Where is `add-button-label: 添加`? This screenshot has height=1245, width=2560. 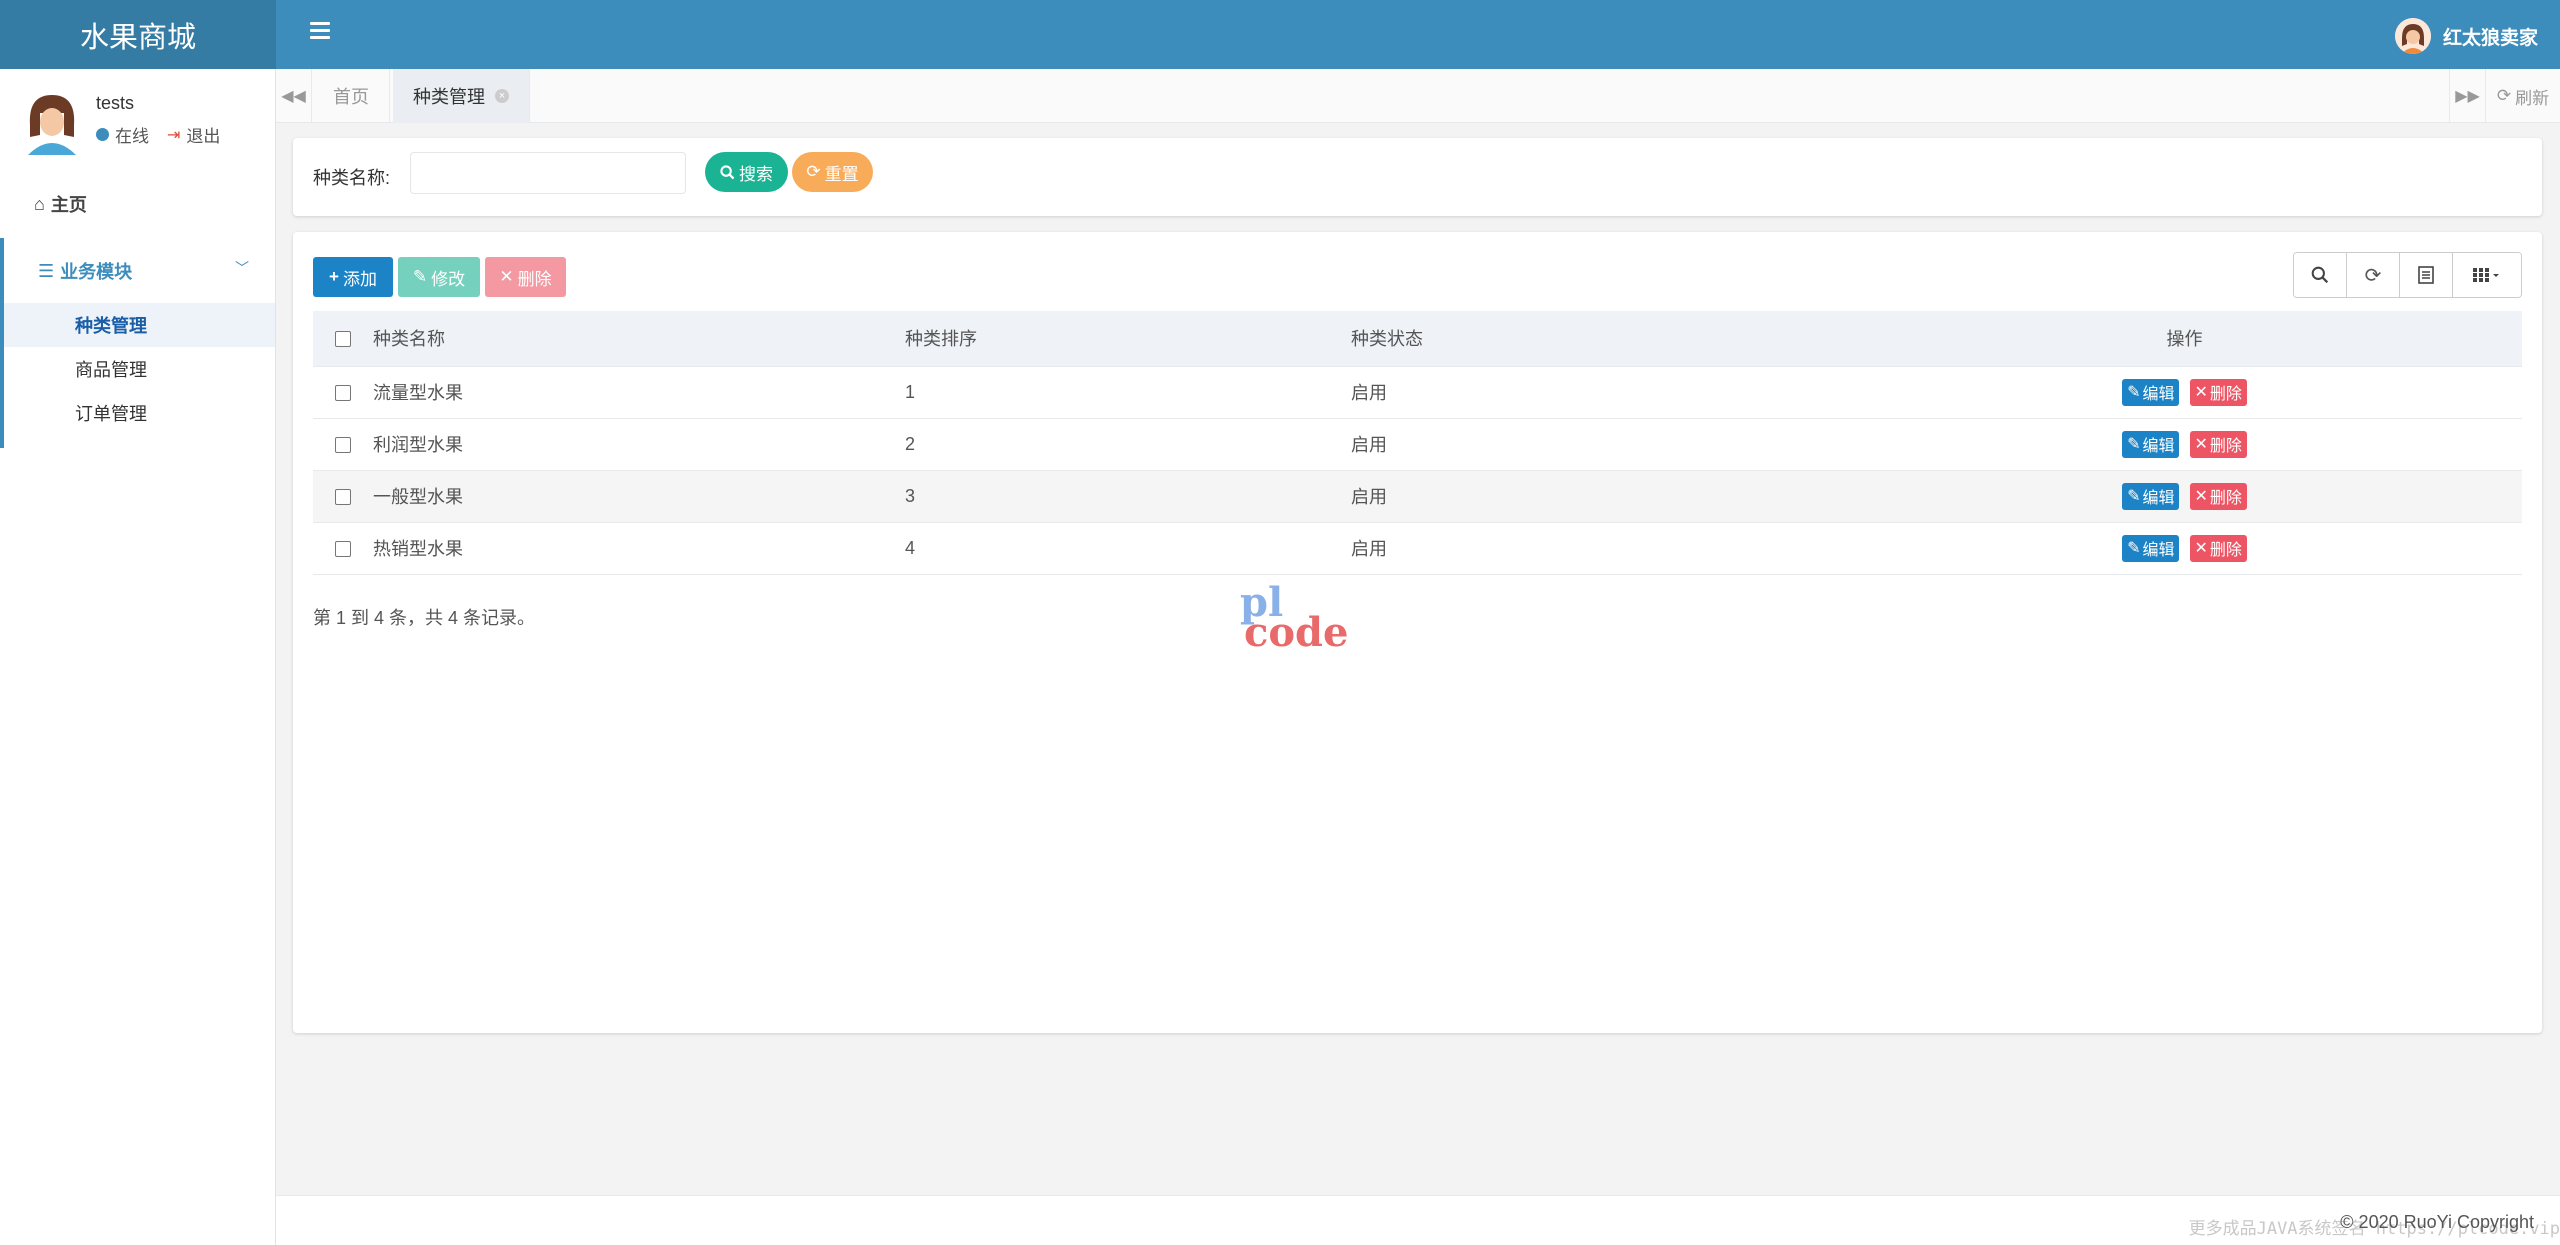 add-button-label: 添加 is located at coordinates (359, 279).